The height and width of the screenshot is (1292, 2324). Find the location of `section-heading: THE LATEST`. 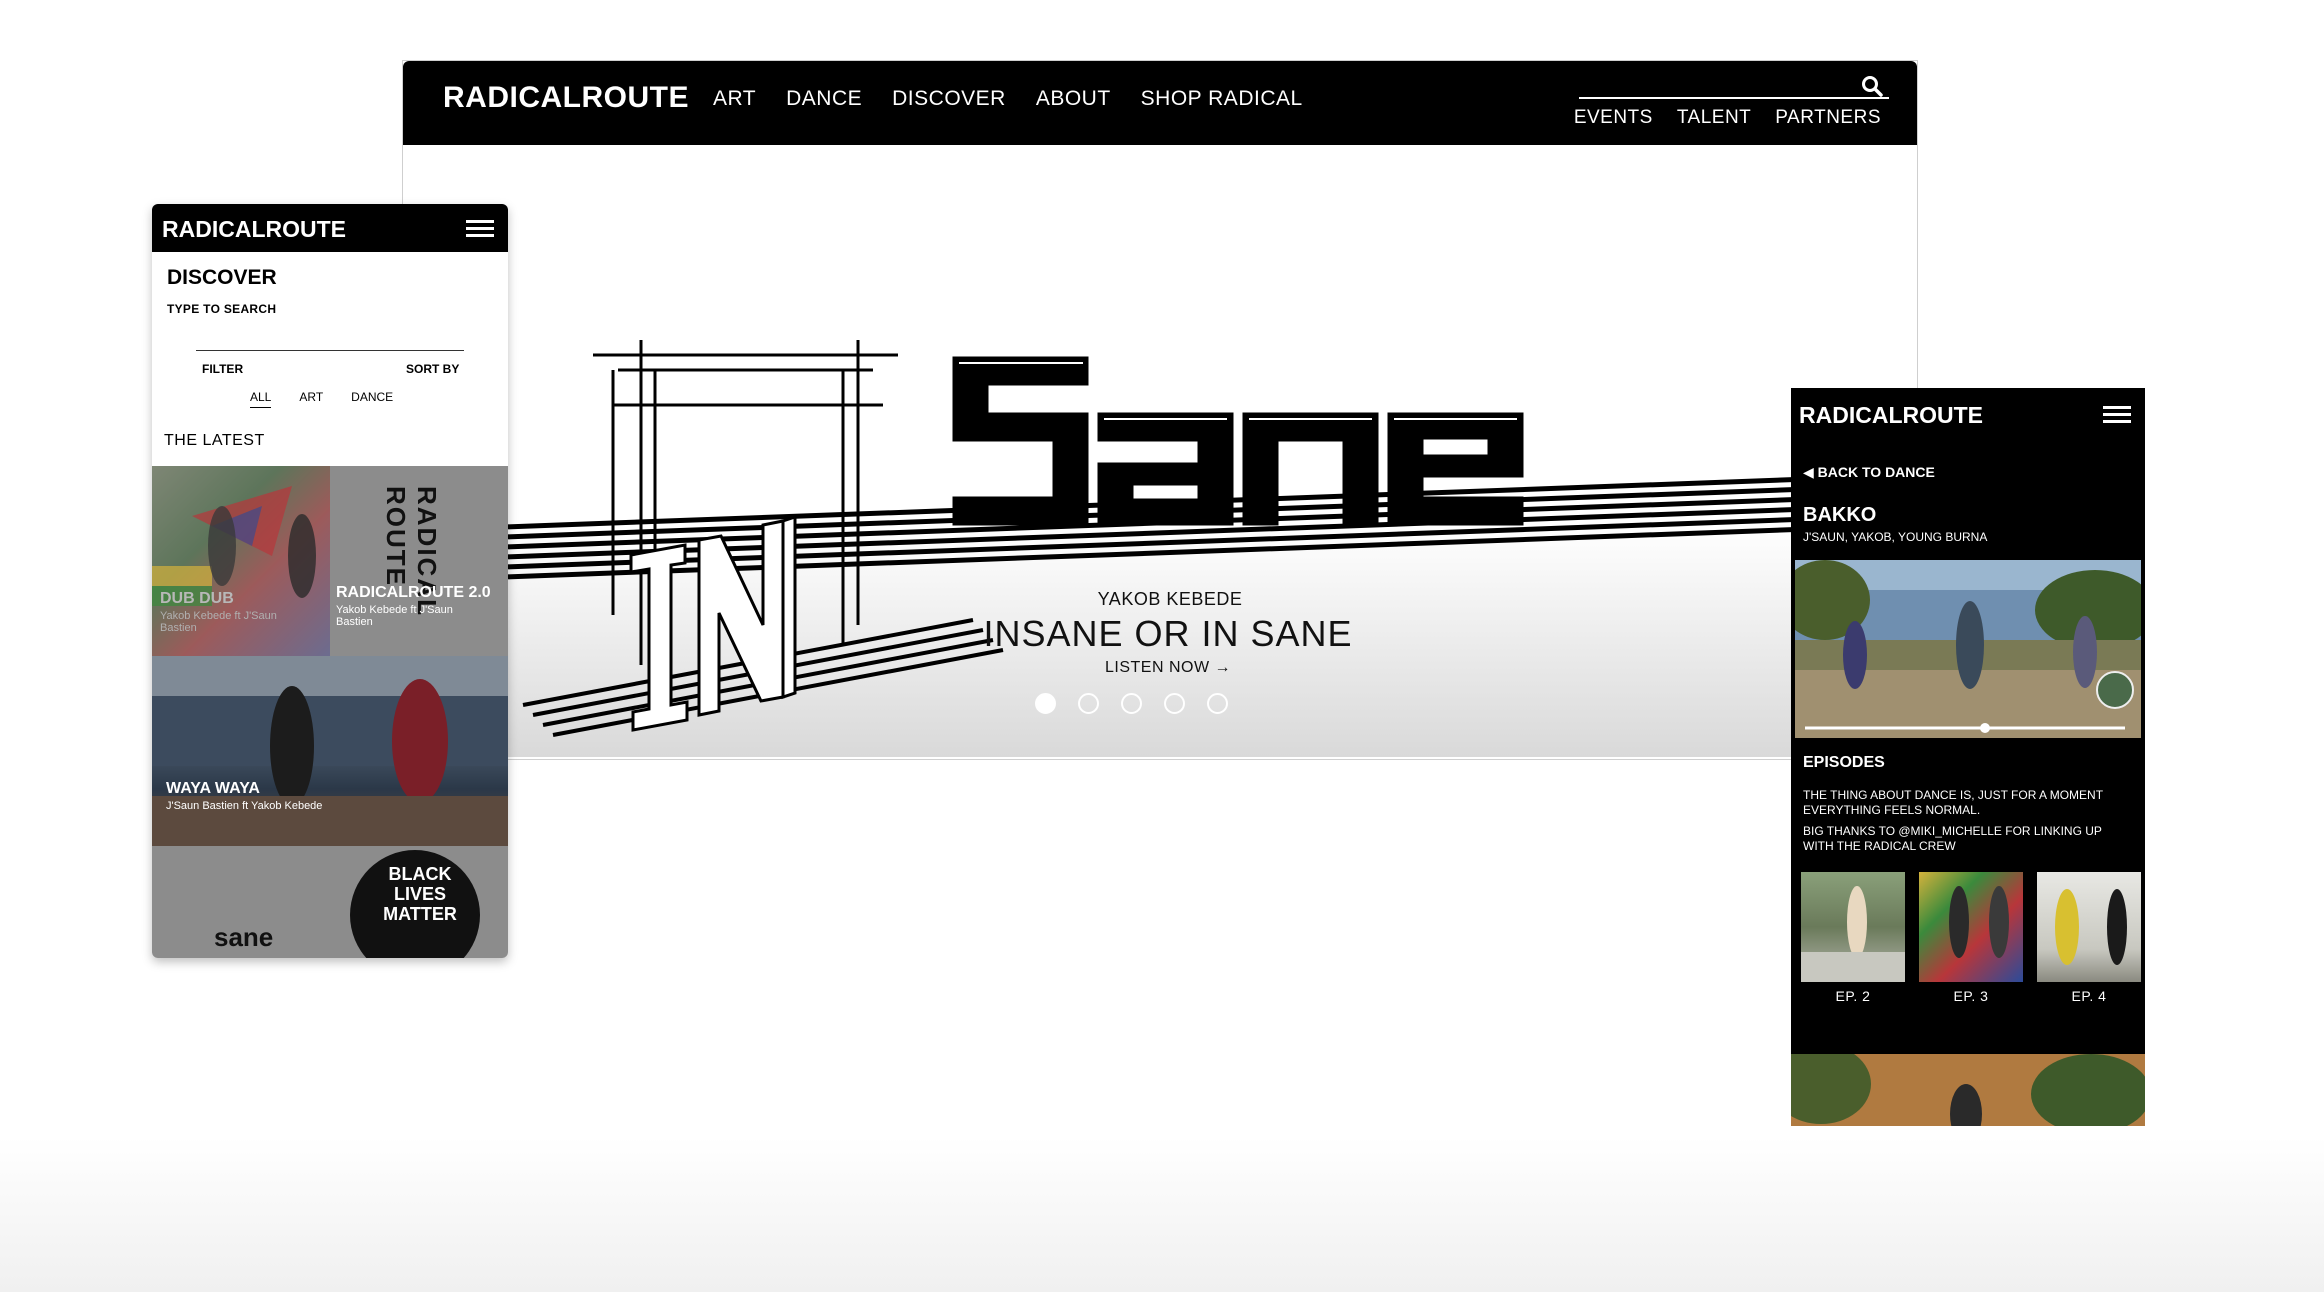

section-heading: THE LATEST is located at coordinates (214, 440).